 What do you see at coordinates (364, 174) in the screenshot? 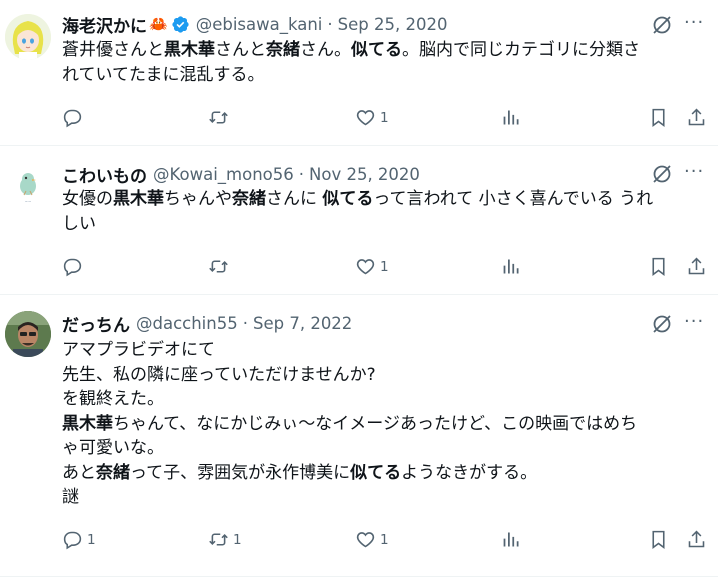
I see `timestamp: Nov 25, 2020` at bounding box center [364, 174].